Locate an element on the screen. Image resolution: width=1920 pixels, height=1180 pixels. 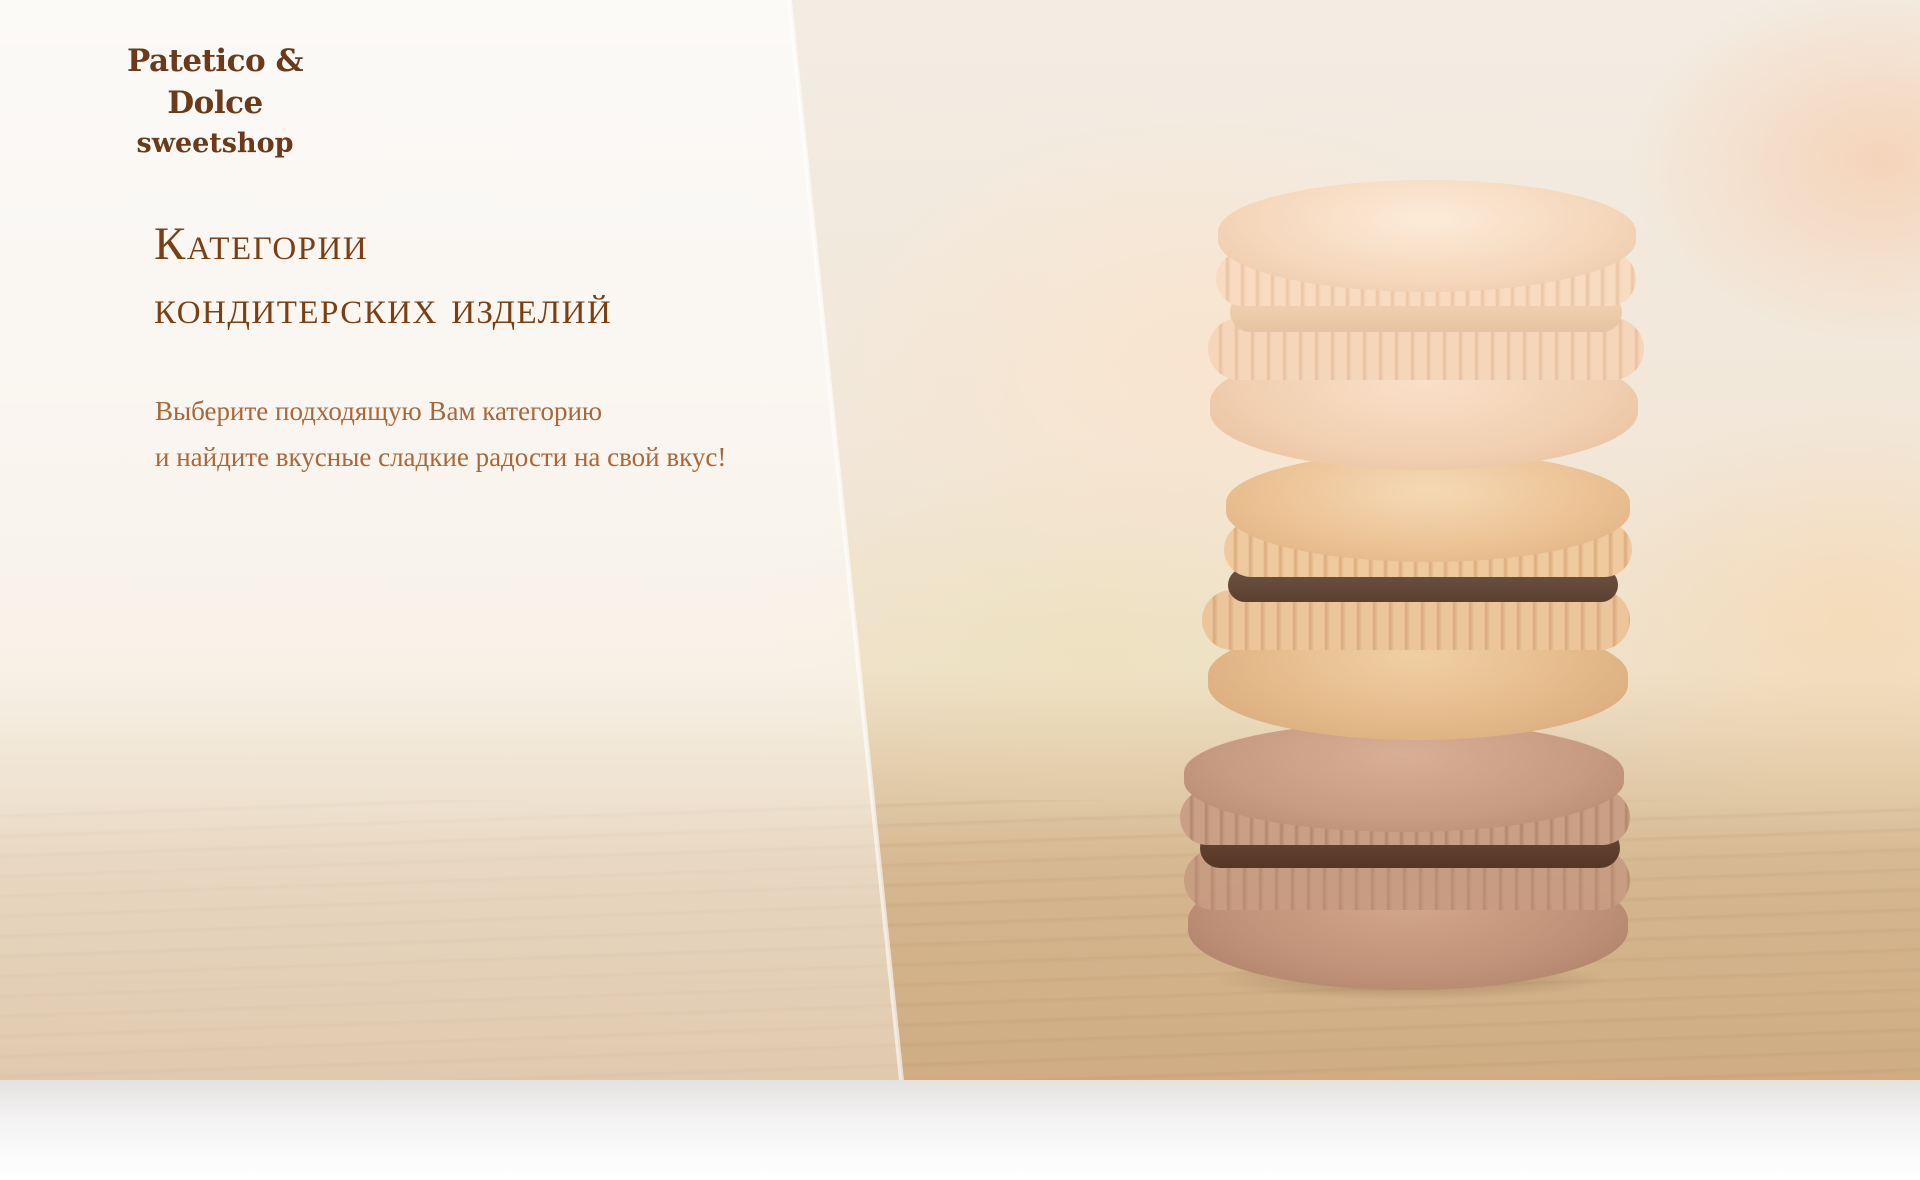
page-title-line-2: кондитерских изделий is located at coordinates (383, 308).